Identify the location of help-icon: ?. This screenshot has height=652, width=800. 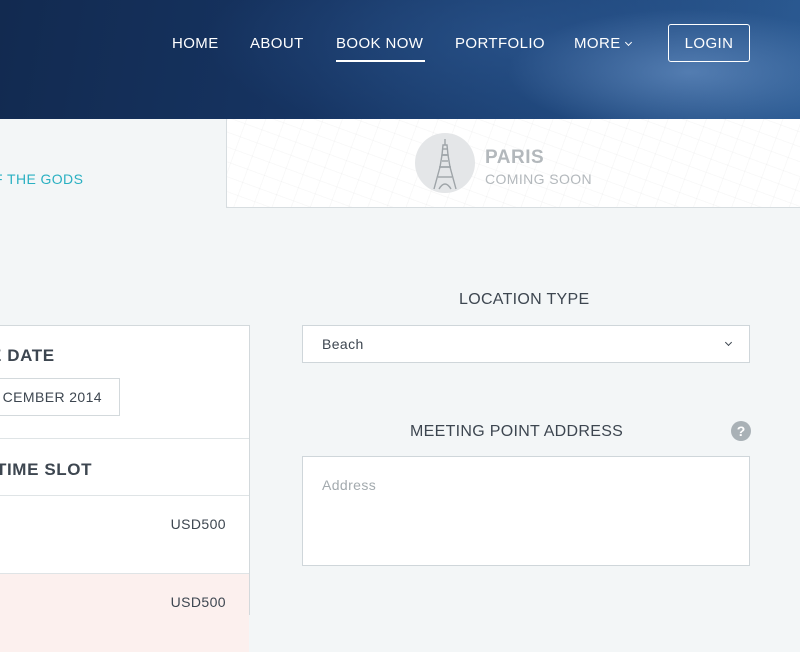
(741, 431).